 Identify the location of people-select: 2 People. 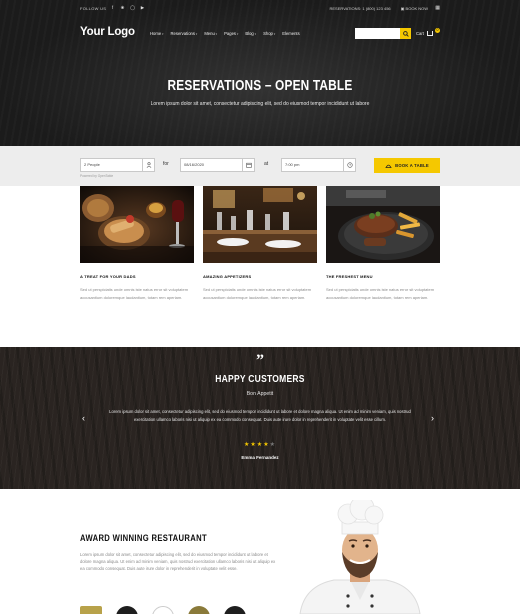
(117, 165).